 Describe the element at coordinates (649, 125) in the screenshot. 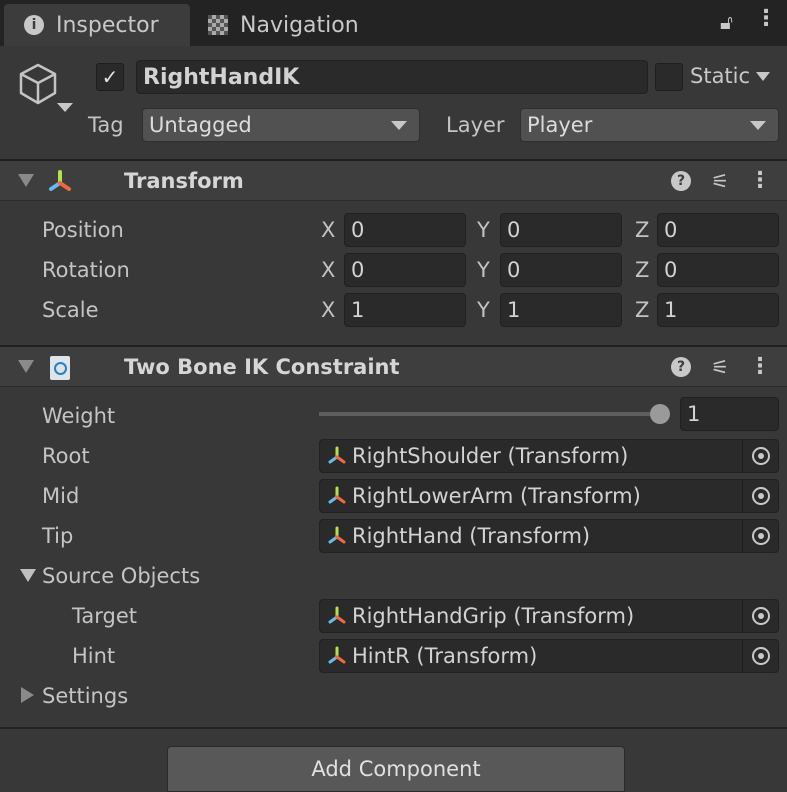

I see `layer-dropdown: Player` at that location.